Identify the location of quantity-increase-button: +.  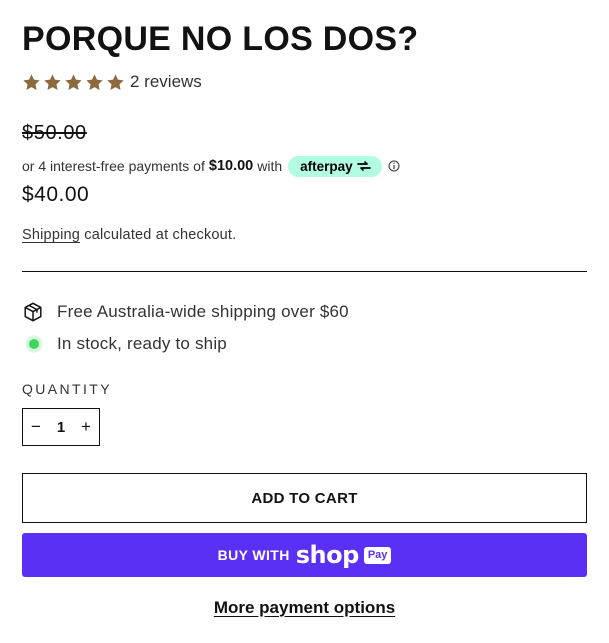
(86, 427).